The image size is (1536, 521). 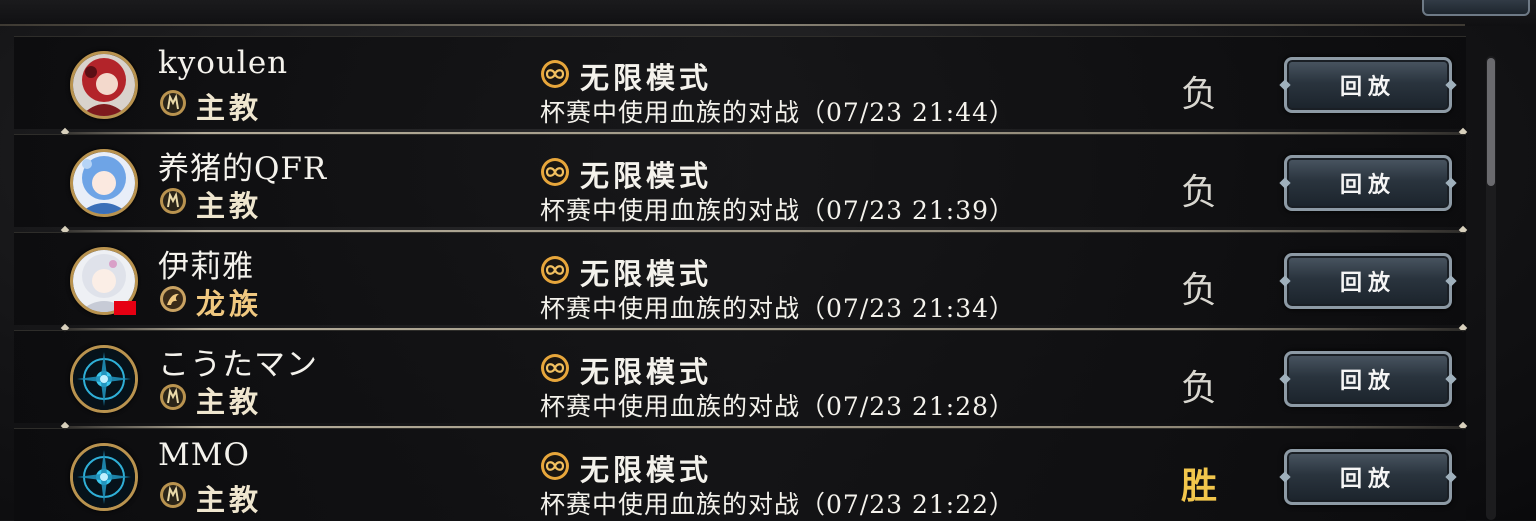 What do you see at coordinates (229, 304) in the screenshot?
I see `class-label: 龙族` at bounding box center [229, 304].